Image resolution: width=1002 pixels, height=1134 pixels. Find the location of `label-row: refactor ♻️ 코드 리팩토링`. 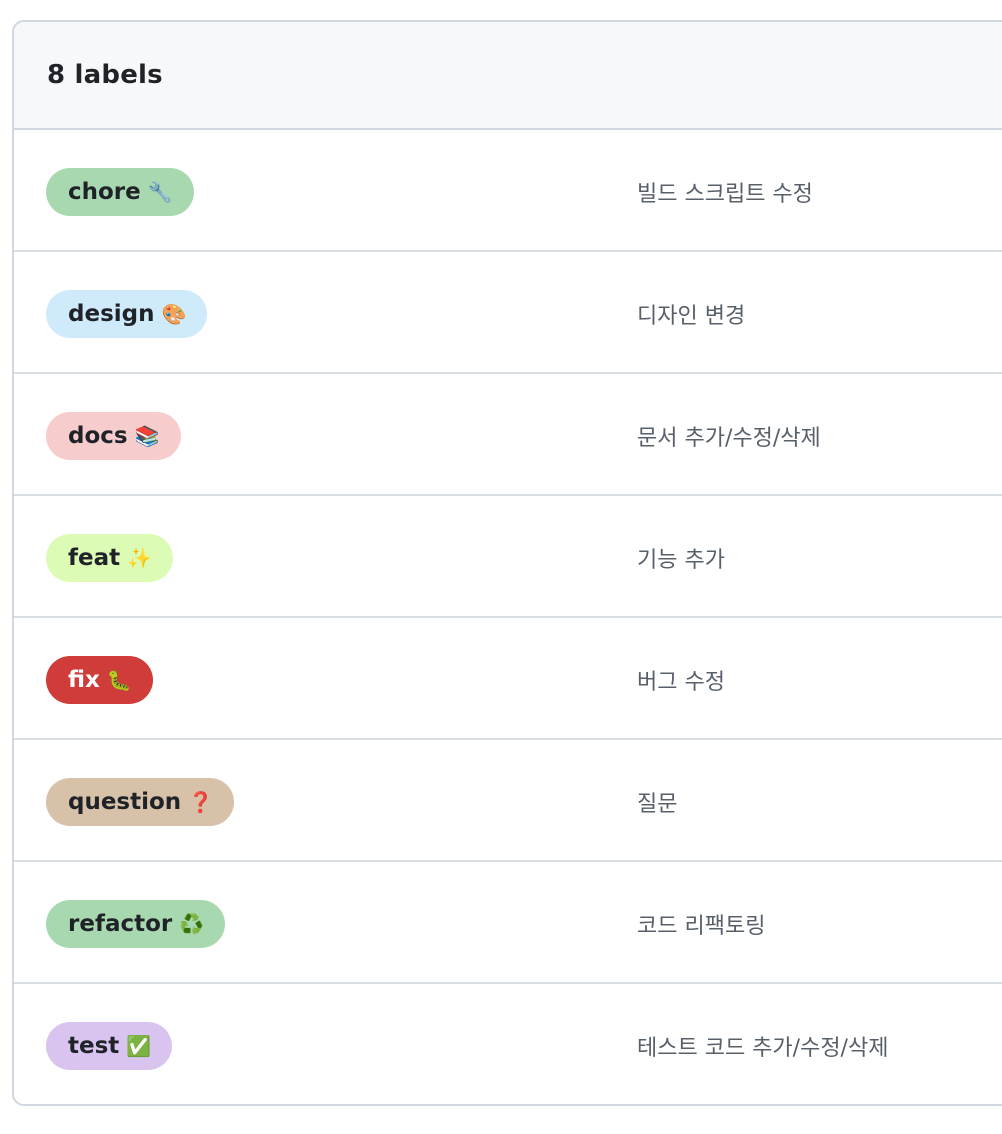

label-row: refactor ♻️ 코드 리팩토링 is located at coordinates (508, 923).